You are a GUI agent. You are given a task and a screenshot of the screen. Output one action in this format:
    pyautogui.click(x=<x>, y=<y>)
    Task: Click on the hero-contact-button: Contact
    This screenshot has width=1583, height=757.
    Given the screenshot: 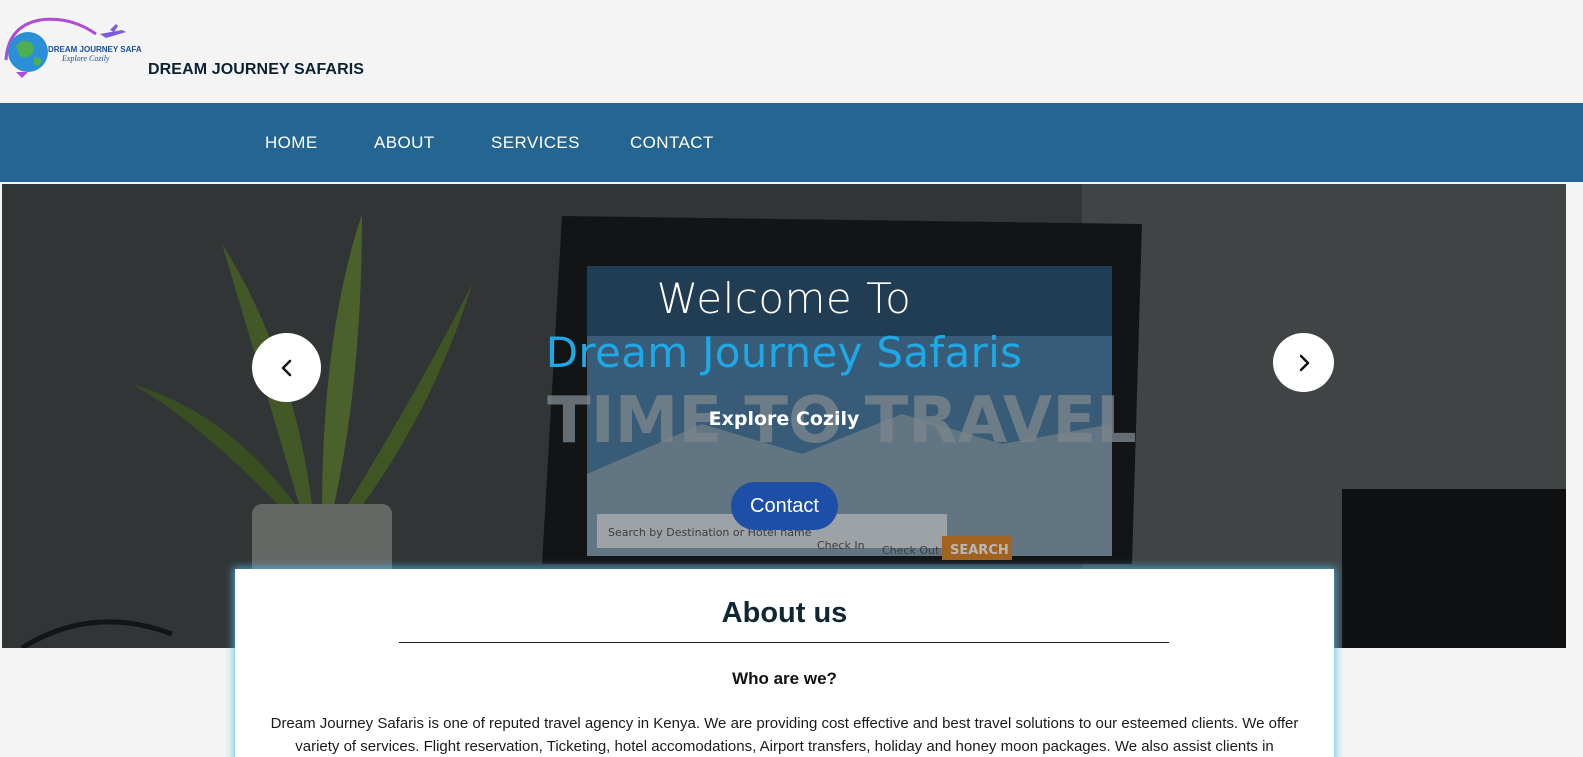 What is the action you would take?
    pyautogui.click(x=784, y=506)
    